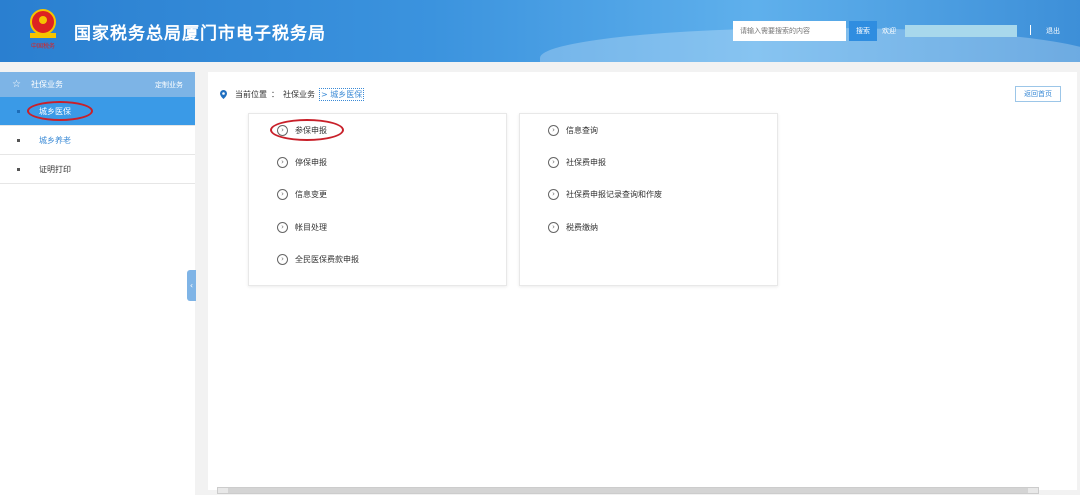  What do you see at coordinates (223, 94) in the screenshot?
I see `location-pin-icon` at bounding box center [223, 94].